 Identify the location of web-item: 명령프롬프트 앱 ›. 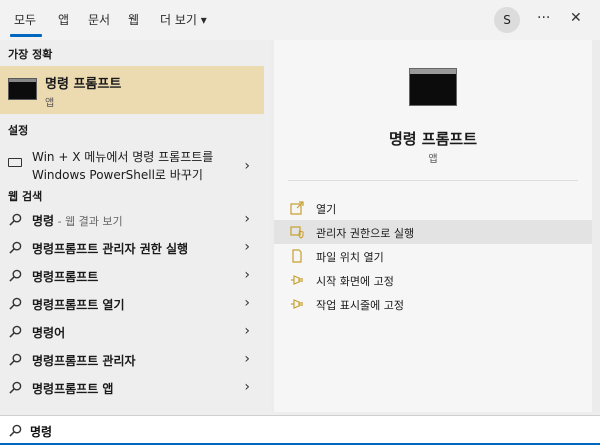
(132, 388).